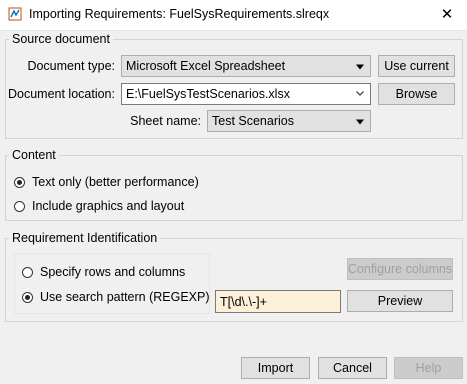 The image size is (467, 384). Describe the element at coordinates (416, 94) in the screenshot. I see `browse-button: Browse` at that location.